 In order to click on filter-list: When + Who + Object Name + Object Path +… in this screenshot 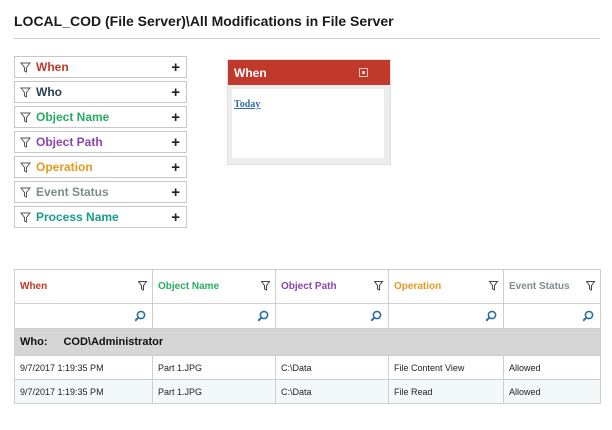, I will do `click(100, 143)`.